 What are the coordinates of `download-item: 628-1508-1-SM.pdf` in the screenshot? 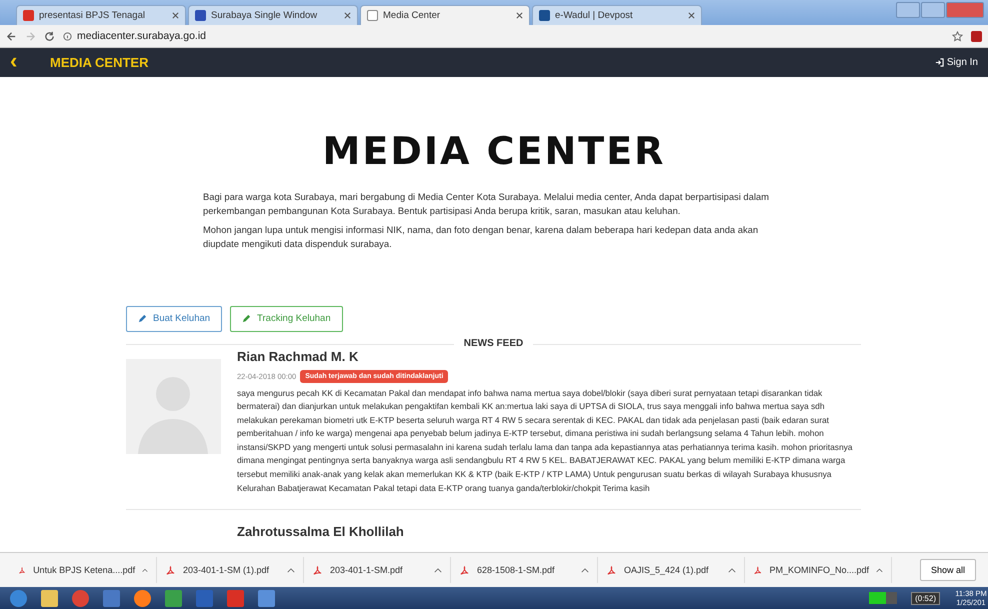 It's located at (524, 570).